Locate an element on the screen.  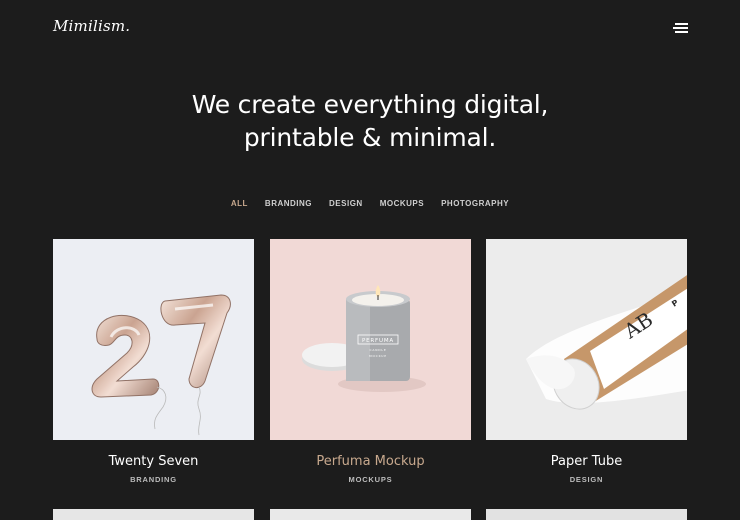
paper-tube-image: AB P is located at coordinates (606, 342).